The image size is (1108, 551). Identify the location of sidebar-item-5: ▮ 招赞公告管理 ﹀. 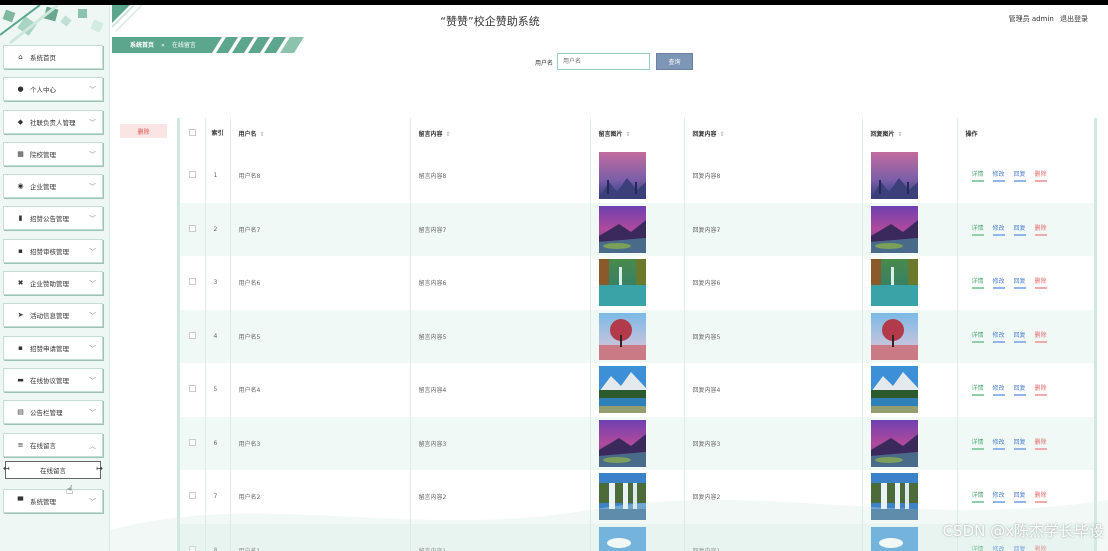
(53, 218).